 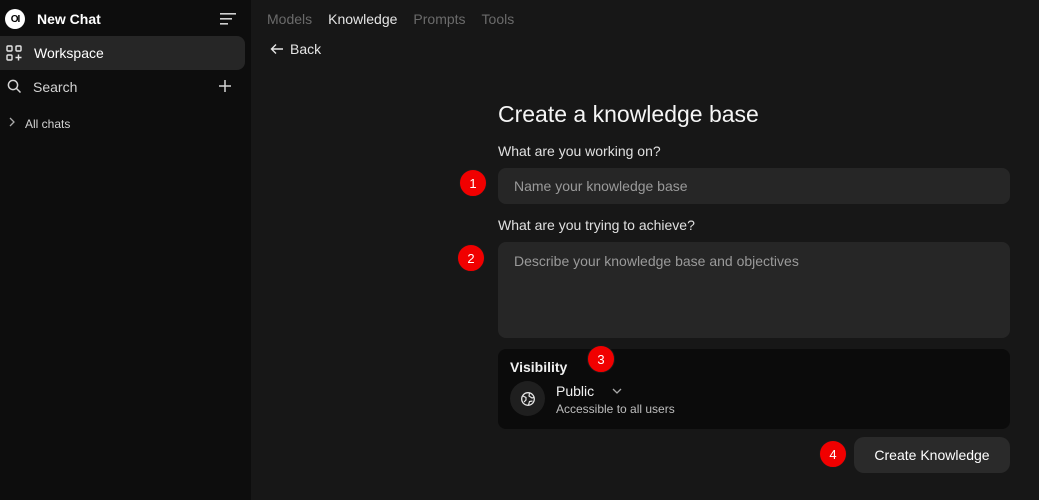 I want to click on all-chats-folder: All chats, so click(x=47, y=124).